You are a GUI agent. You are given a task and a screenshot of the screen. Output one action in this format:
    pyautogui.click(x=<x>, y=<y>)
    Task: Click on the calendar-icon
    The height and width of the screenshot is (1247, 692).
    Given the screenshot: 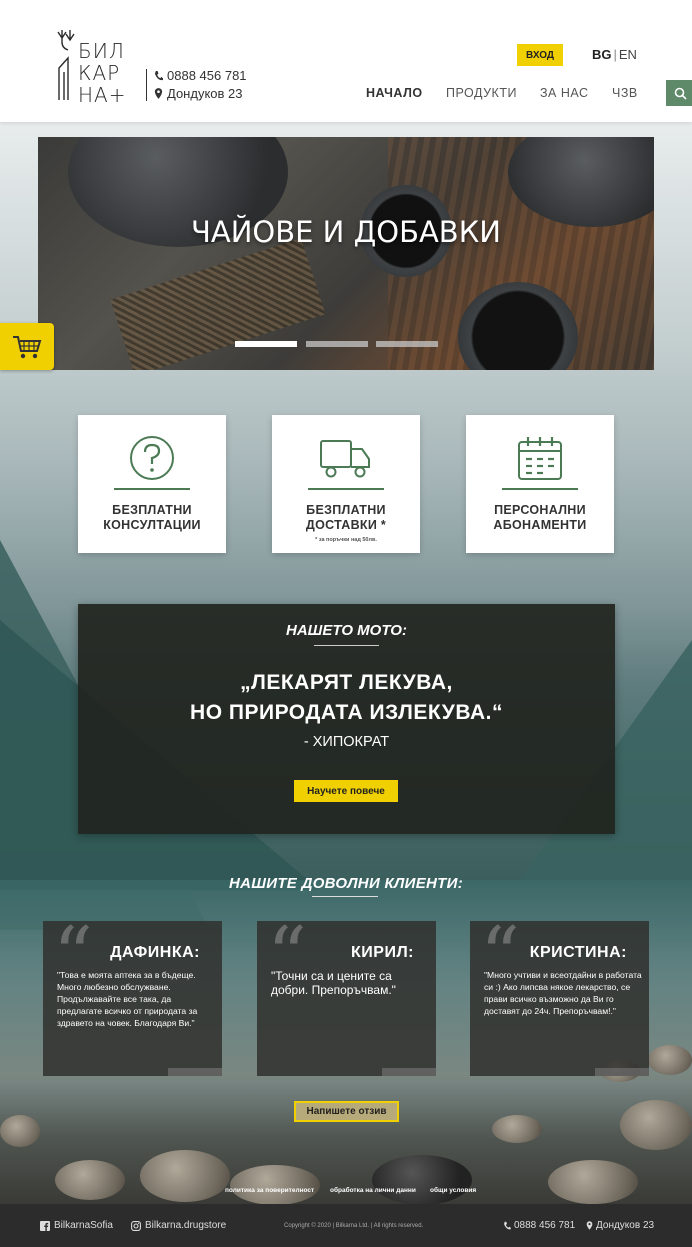 What is the action you would take?
    pyautogui.click(x=540, y=458)
    